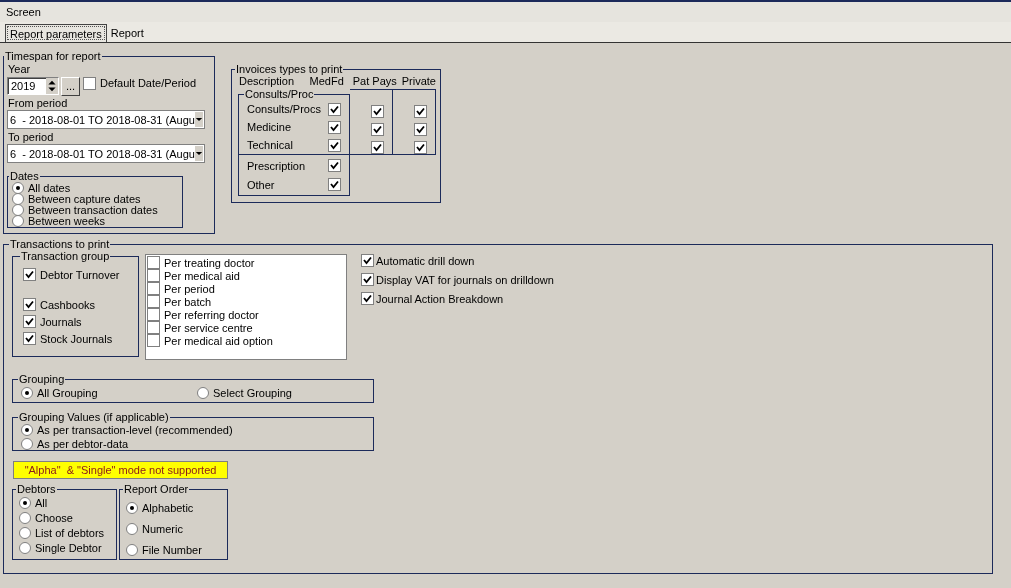  Describe the element at coordinates (279, 94) in the screenshot. I see `group-title: Consults/Proc` at that location.